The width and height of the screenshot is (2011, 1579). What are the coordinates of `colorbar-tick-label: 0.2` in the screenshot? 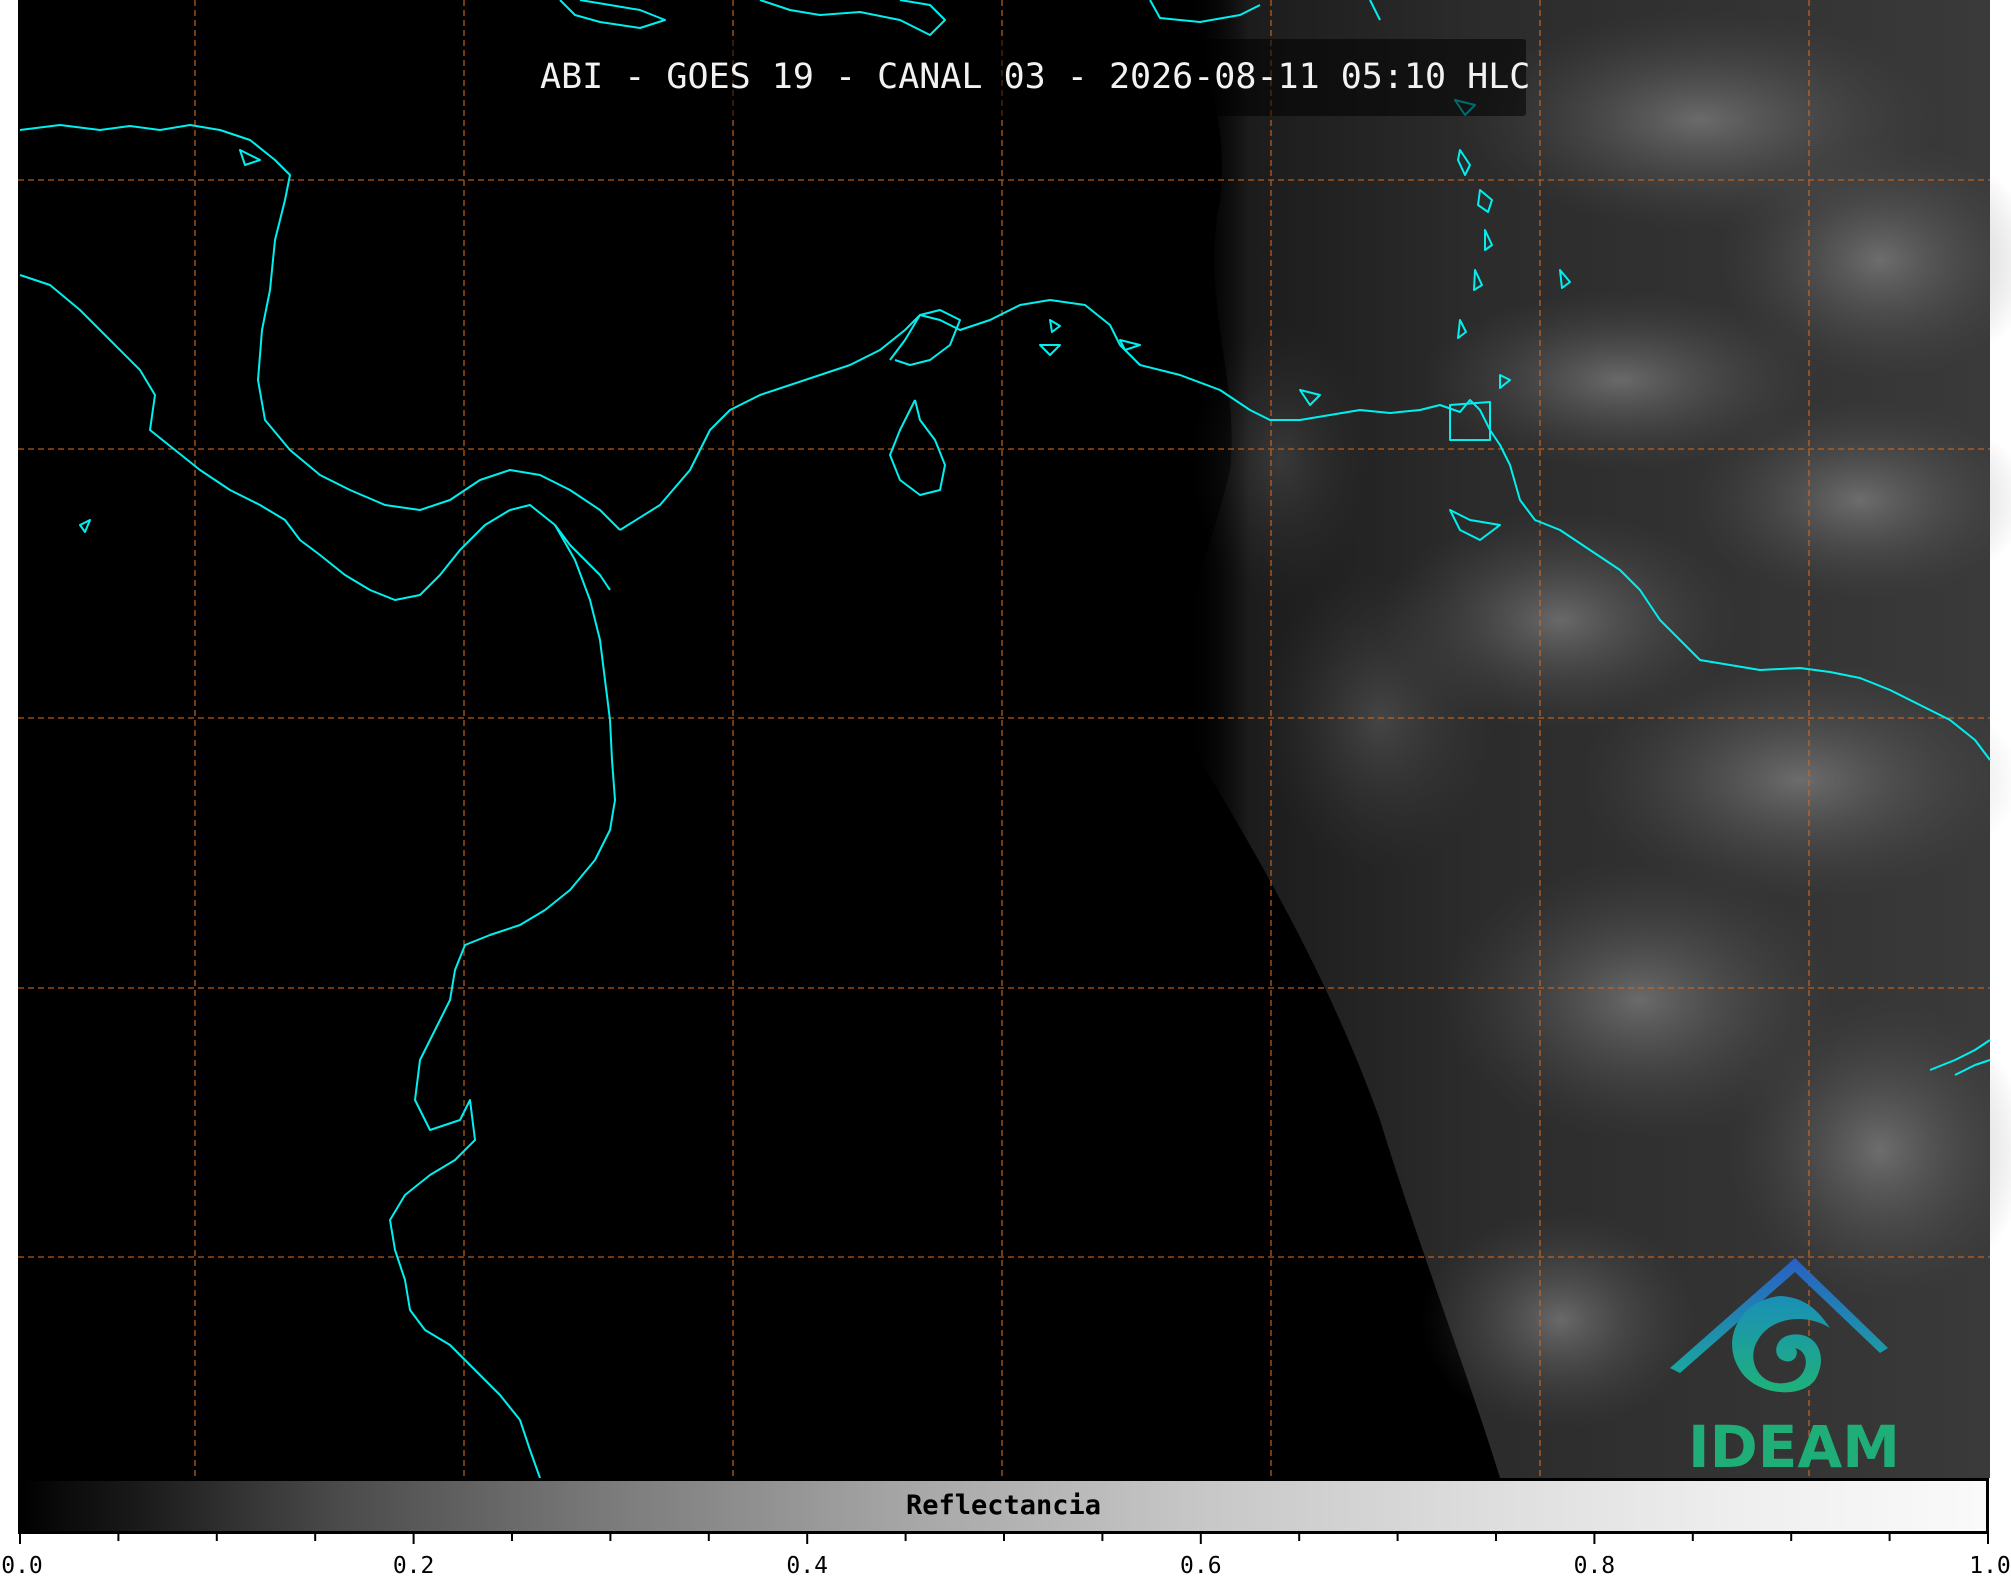 It's located at (413, 1566).